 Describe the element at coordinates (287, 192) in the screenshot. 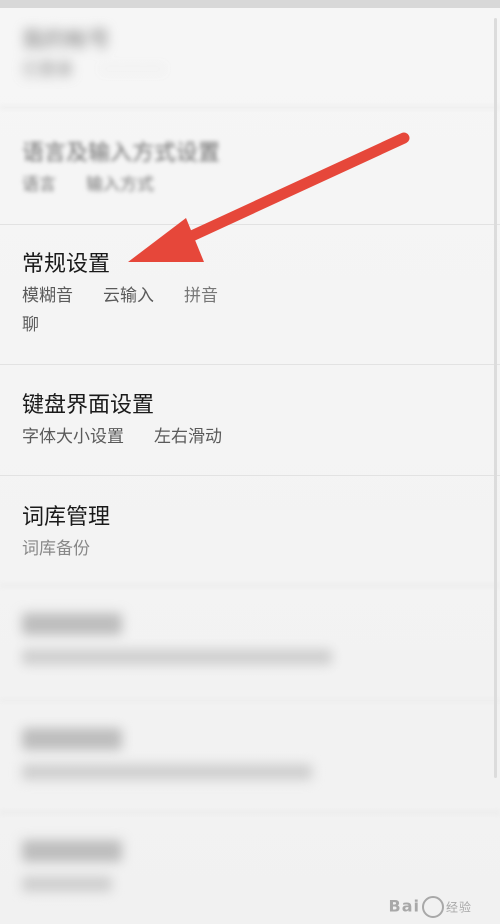

I see `arrow-shaft` at that location.